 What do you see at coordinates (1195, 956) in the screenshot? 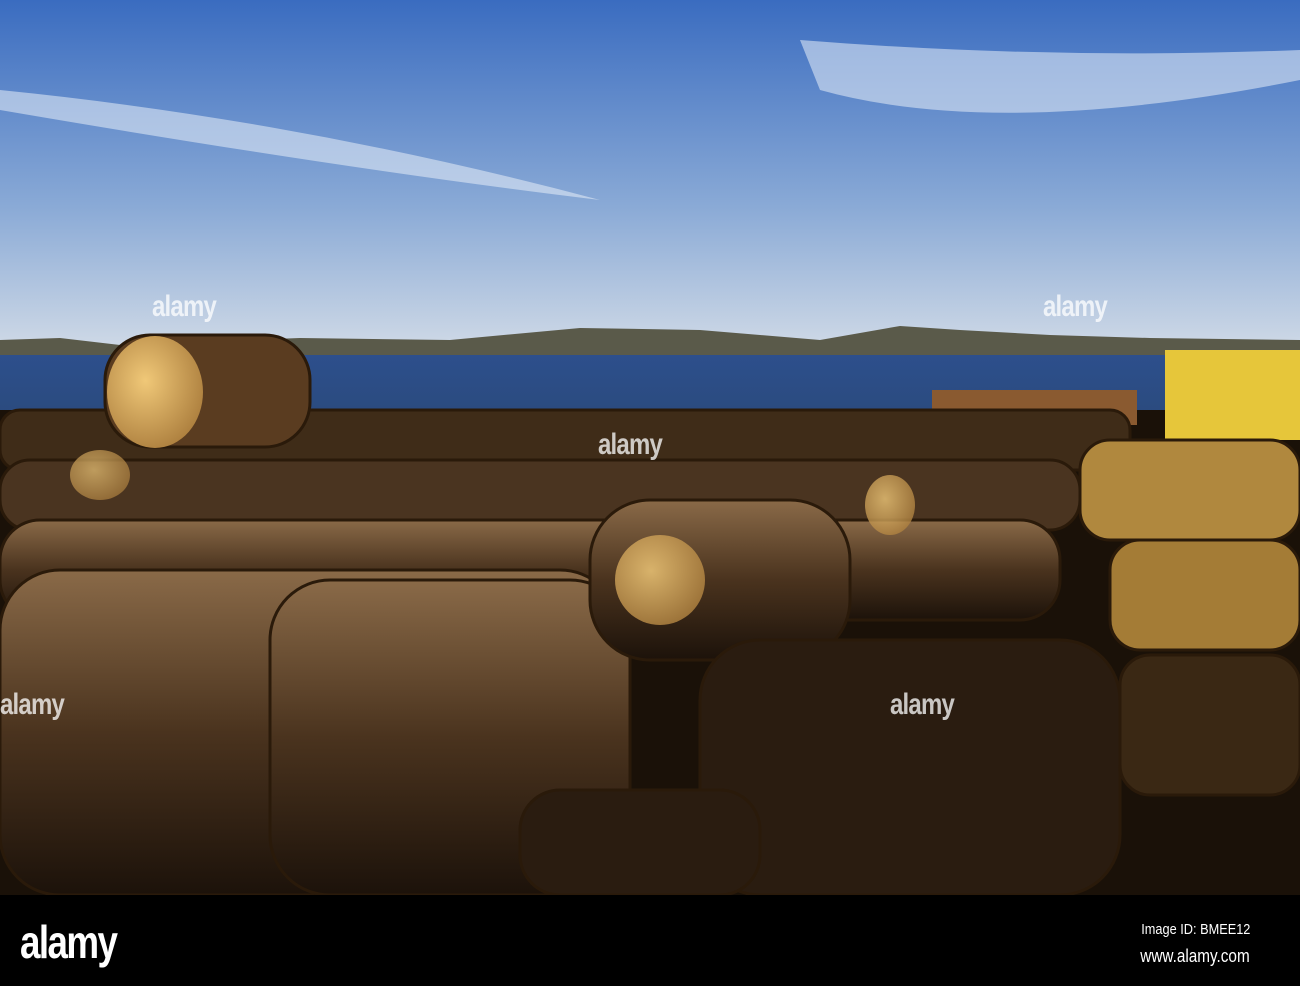
I see `website-link: www.alamy.com` at bounding box center [1195, 956].